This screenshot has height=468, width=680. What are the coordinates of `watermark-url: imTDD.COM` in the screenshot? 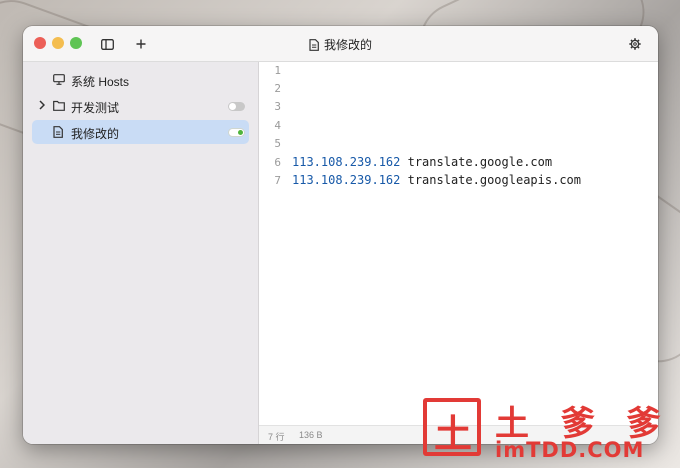 It's located at (570, 450).